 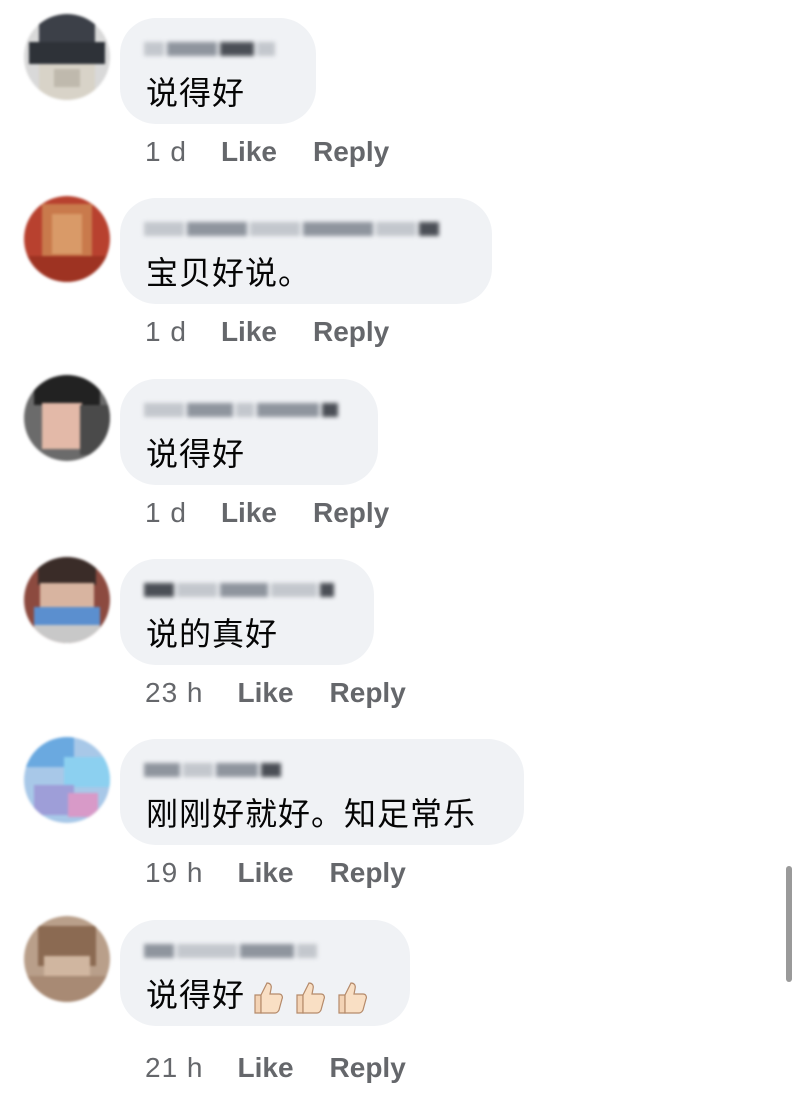 I want to click on comment-time: 19 h, so click(x=174, y=872).